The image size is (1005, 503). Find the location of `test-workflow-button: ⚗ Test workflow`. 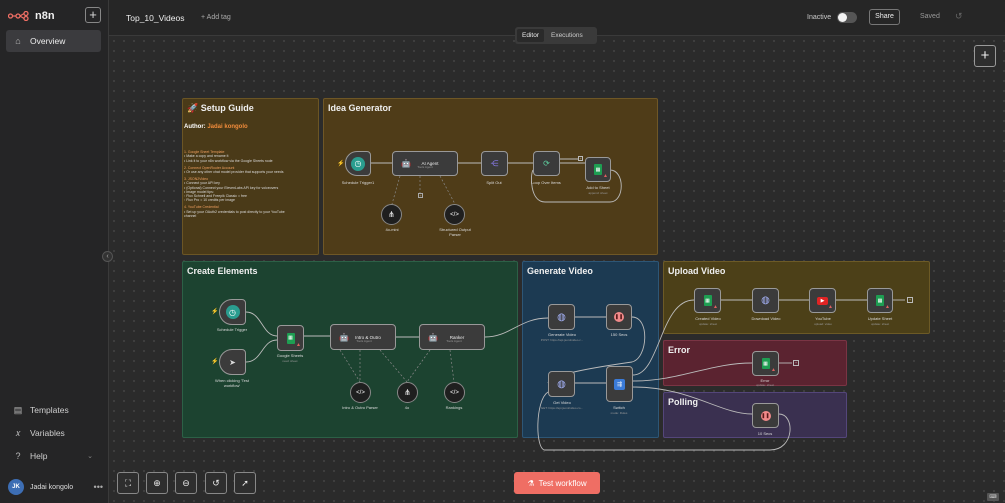

test-workflow-button: ⚗ Test workflow is located at coordinates (557, 483).